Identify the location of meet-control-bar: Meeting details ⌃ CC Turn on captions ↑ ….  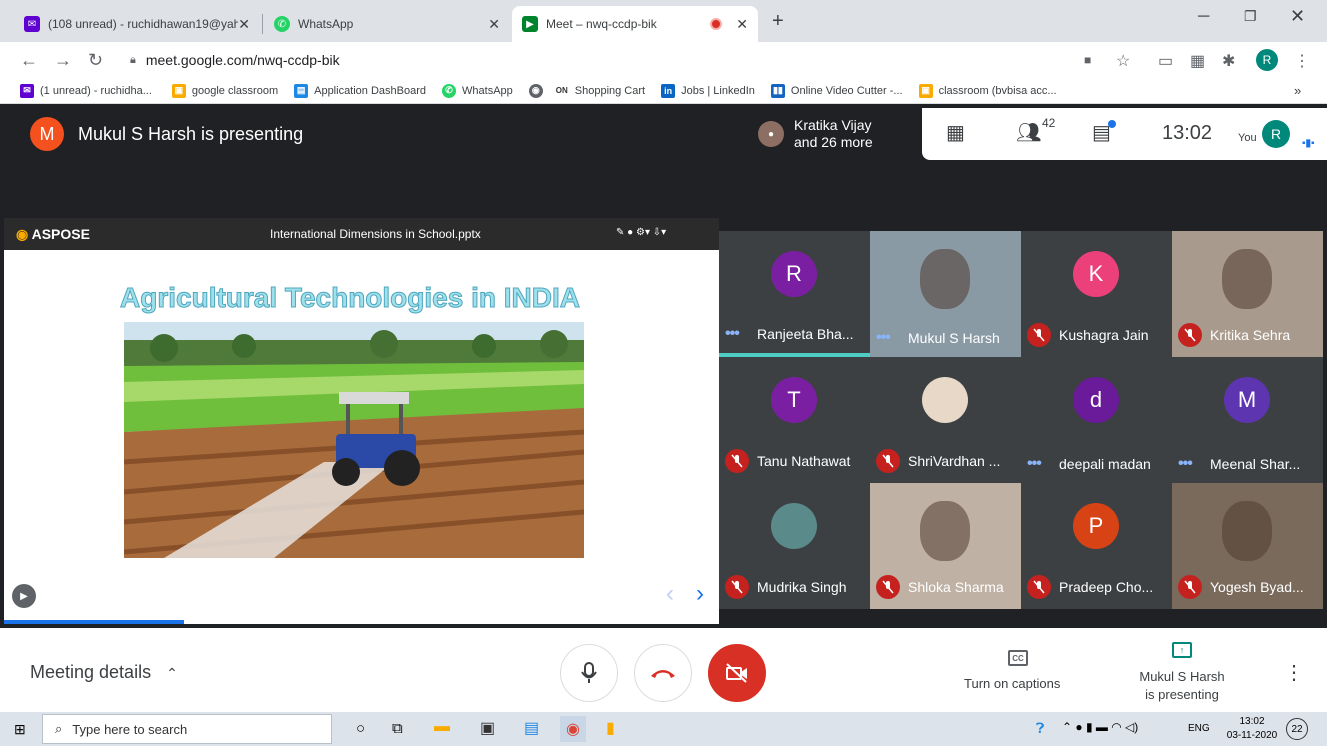
(663, 670).